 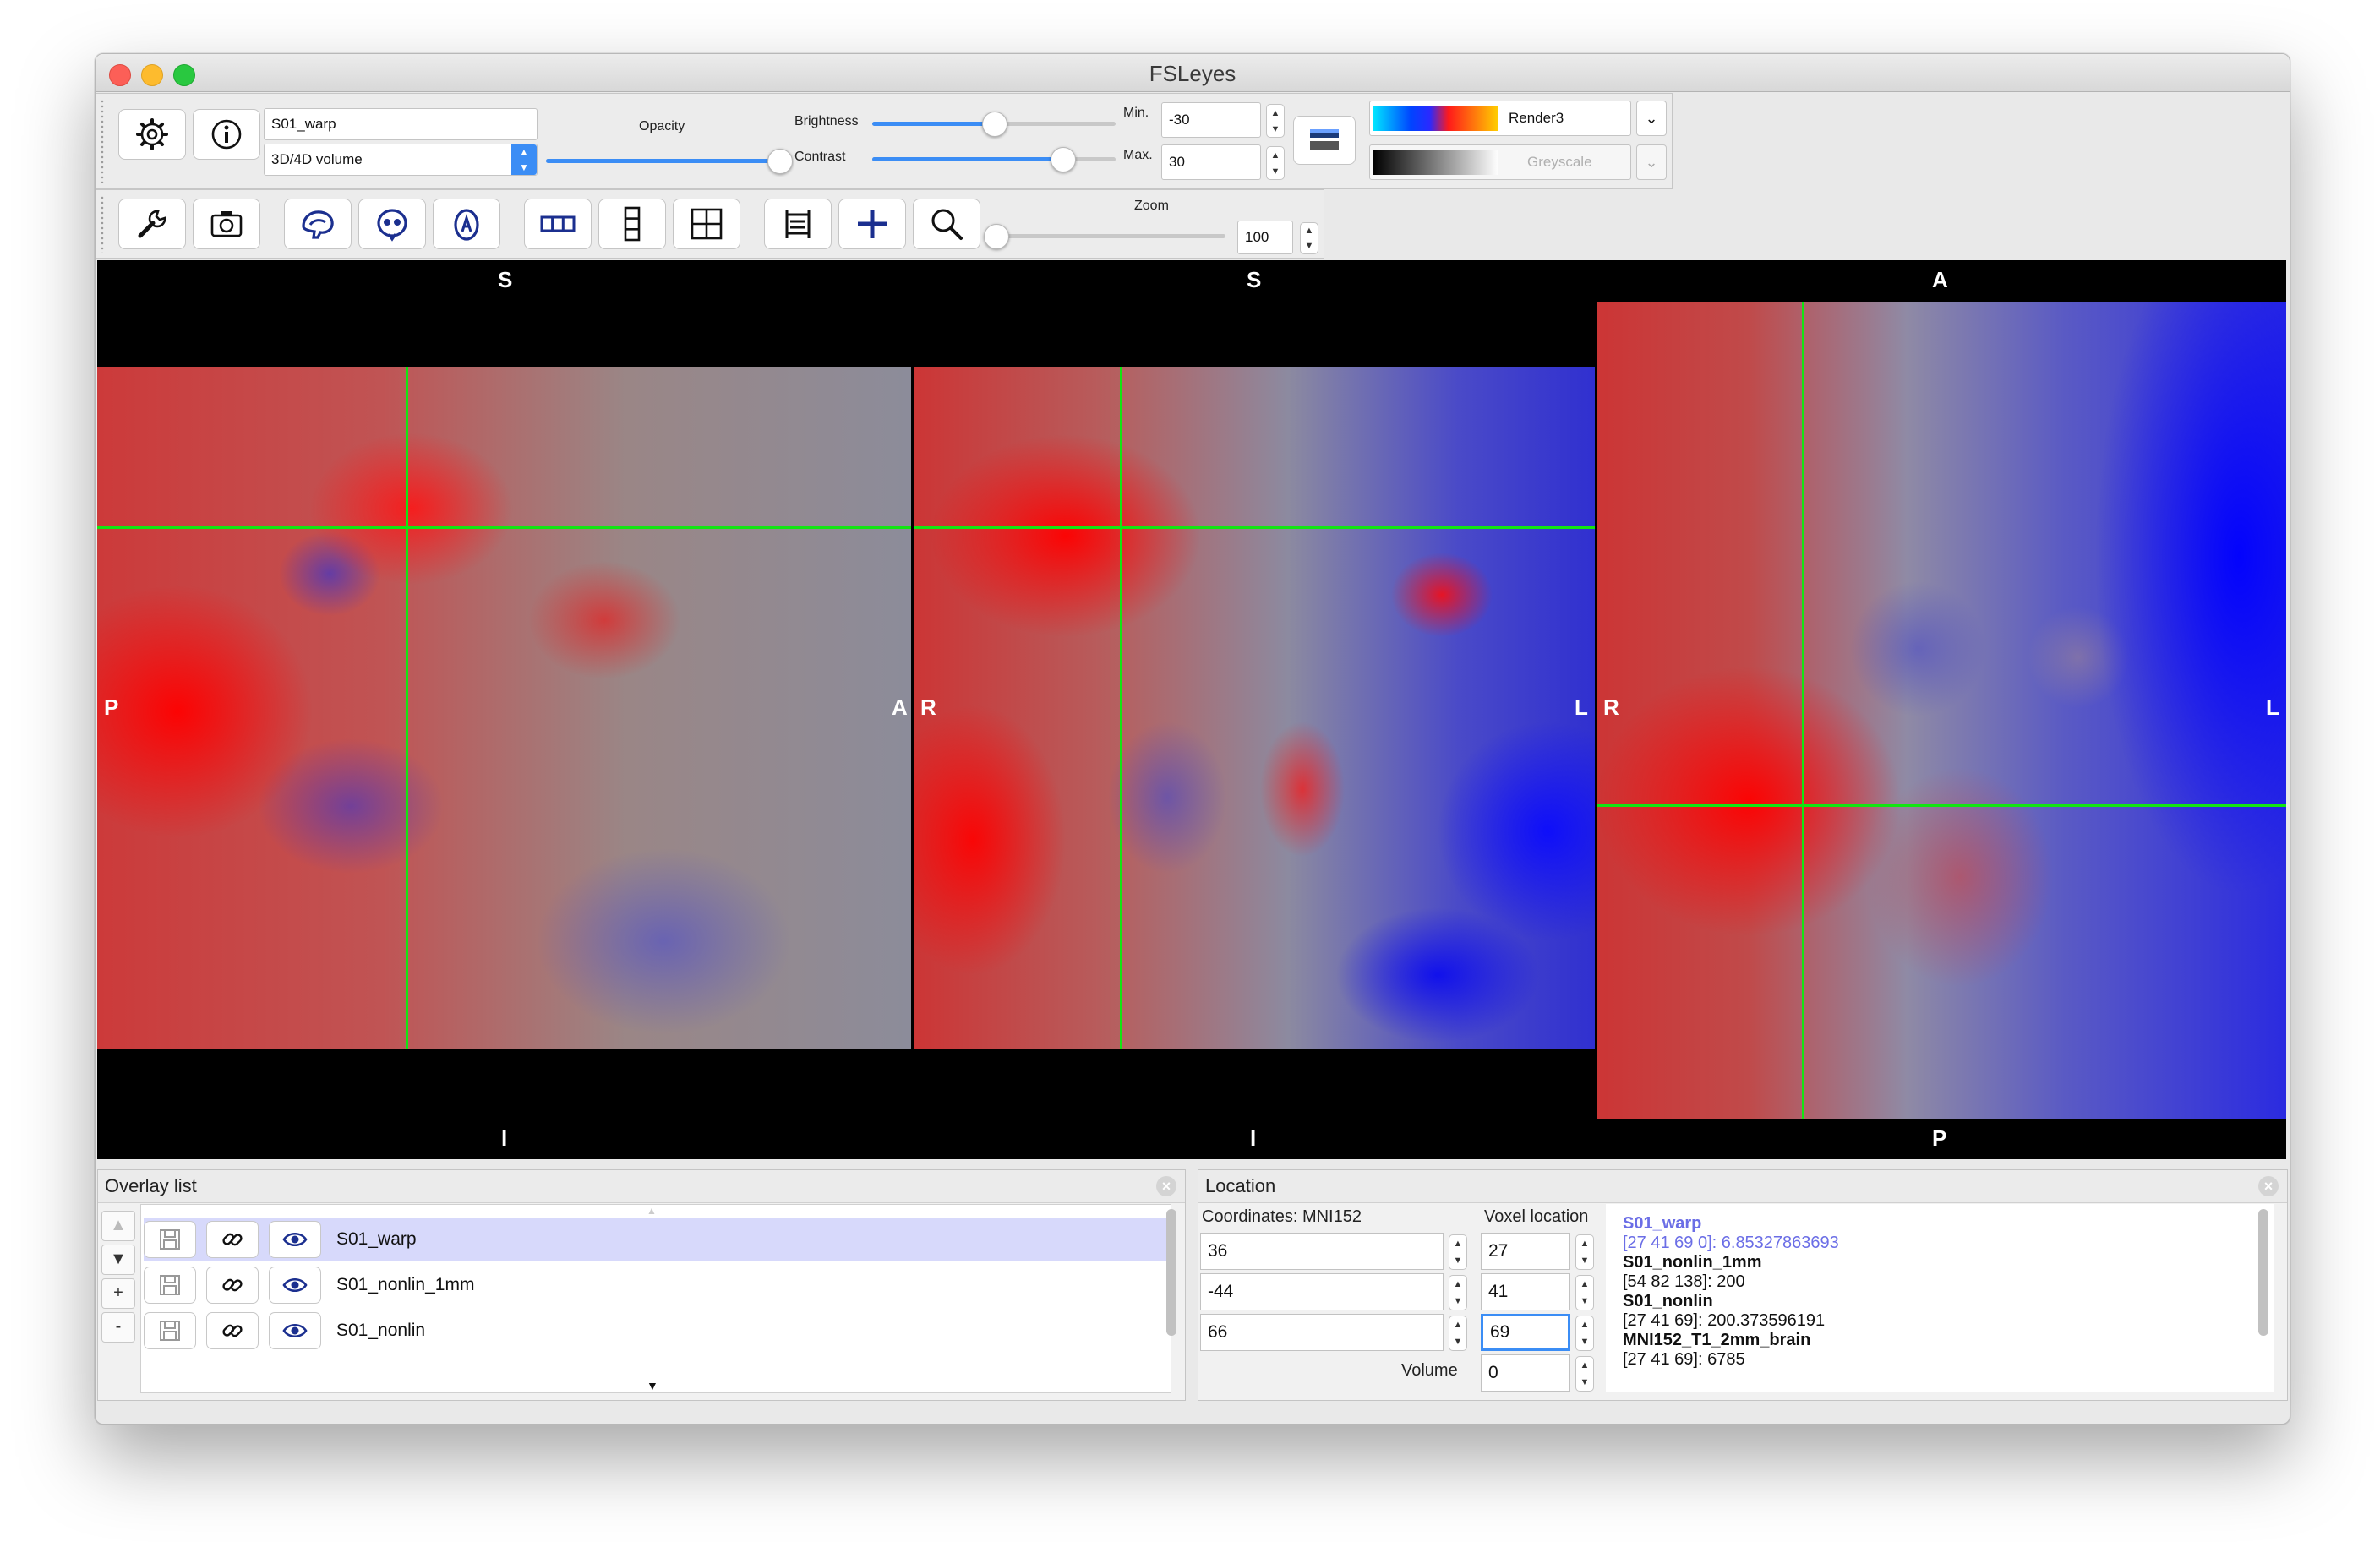 I want to click on coordinate-y-stepper: ▲ ▼, so click(x=1458, y=1292).